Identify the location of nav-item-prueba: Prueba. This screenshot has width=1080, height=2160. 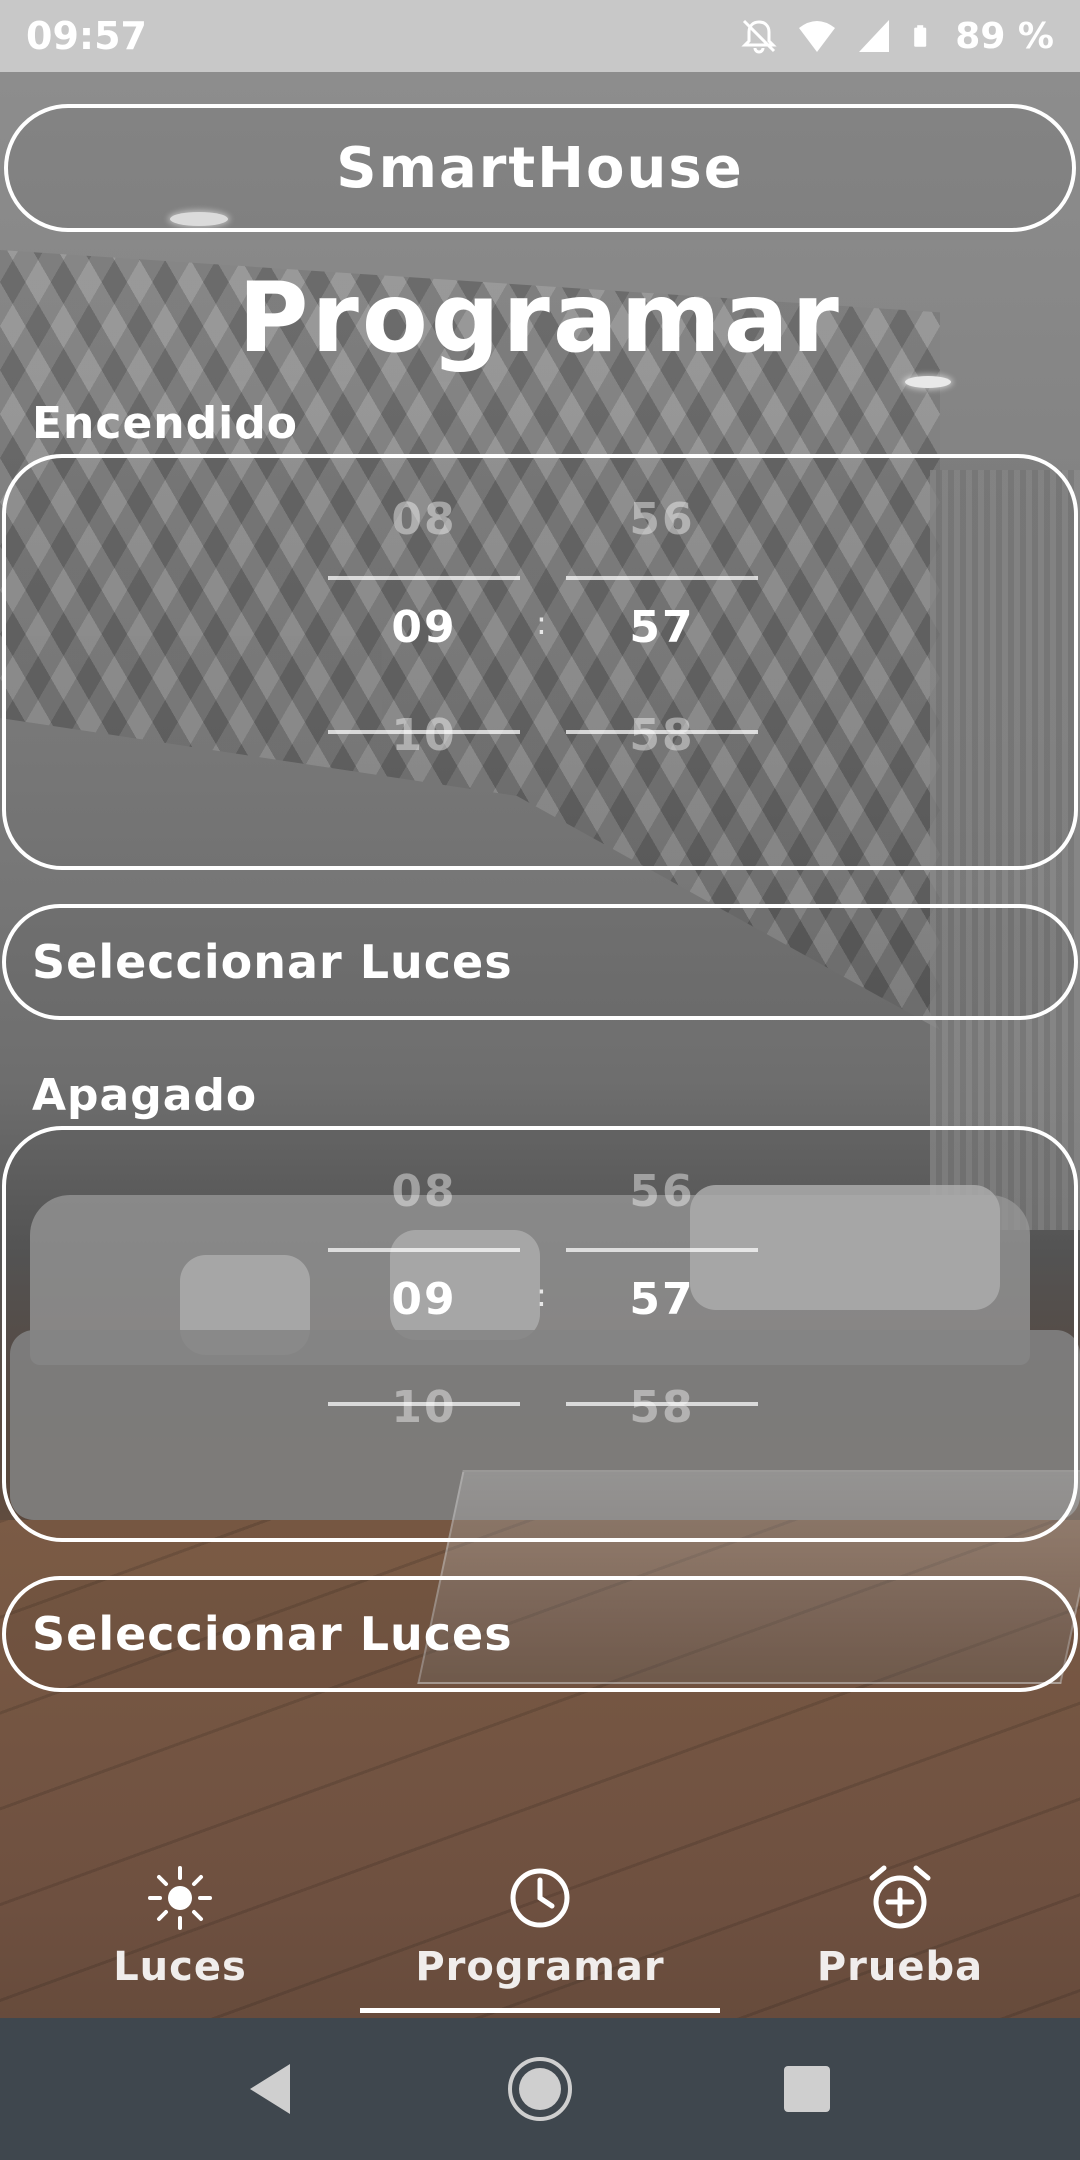
(900, 1929).